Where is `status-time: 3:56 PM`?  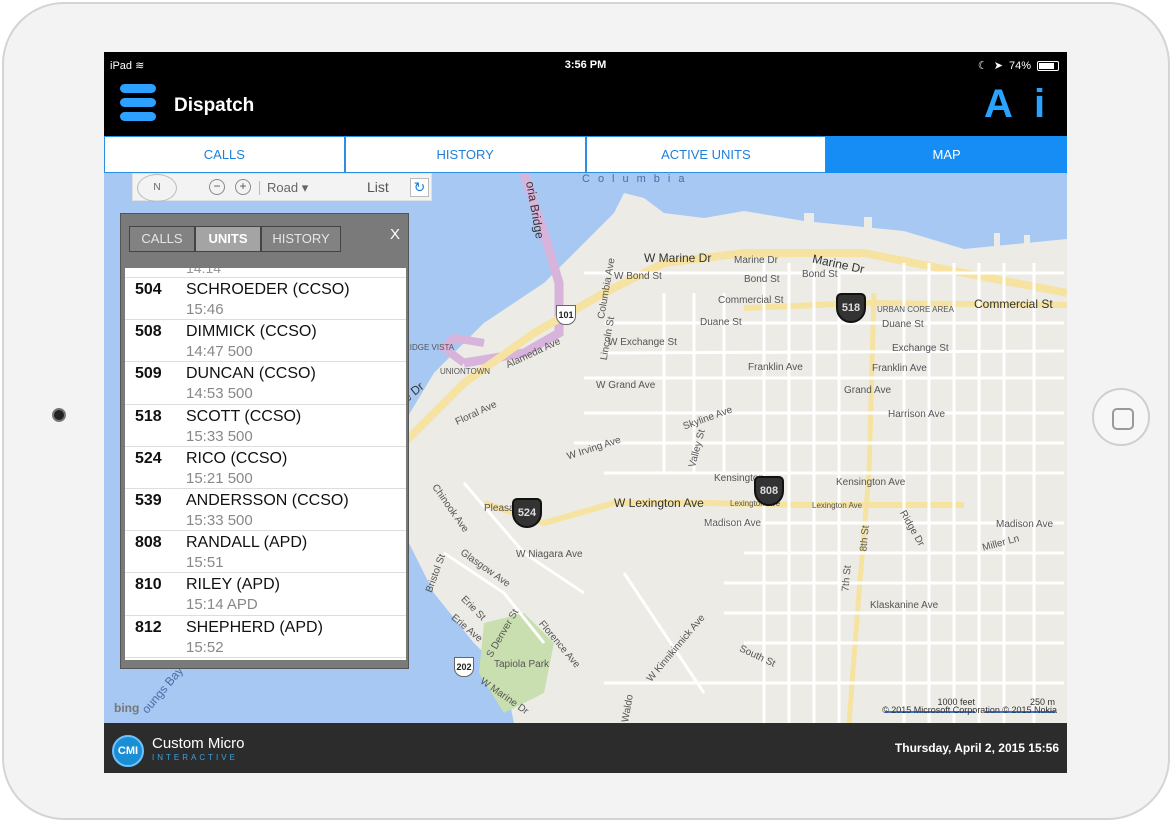 status-time: 3:56 PM is located at coordinates (585, 65).